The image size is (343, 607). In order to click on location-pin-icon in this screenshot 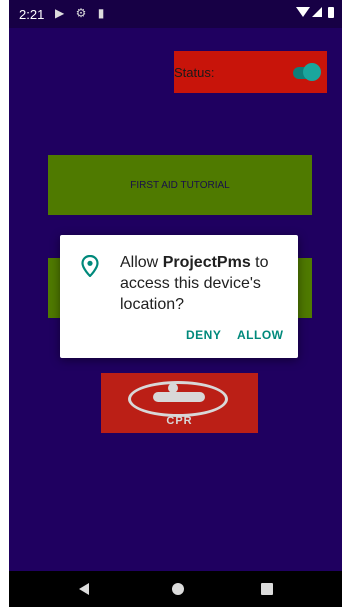, I will do `click(90, 266)`.